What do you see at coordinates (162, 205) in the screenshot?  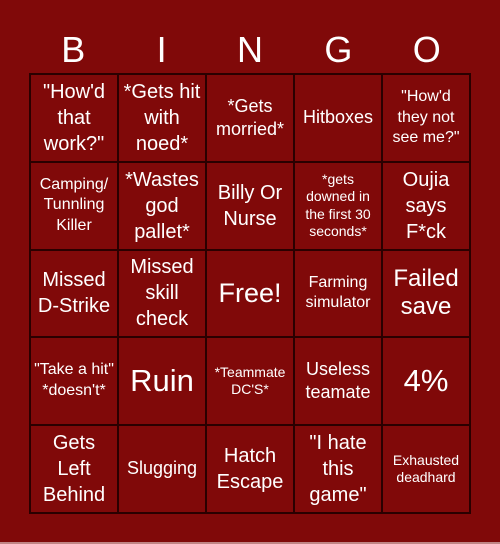 I see `bingo-cell: *Wastes god pallet*` at bounding box center [162, 205].